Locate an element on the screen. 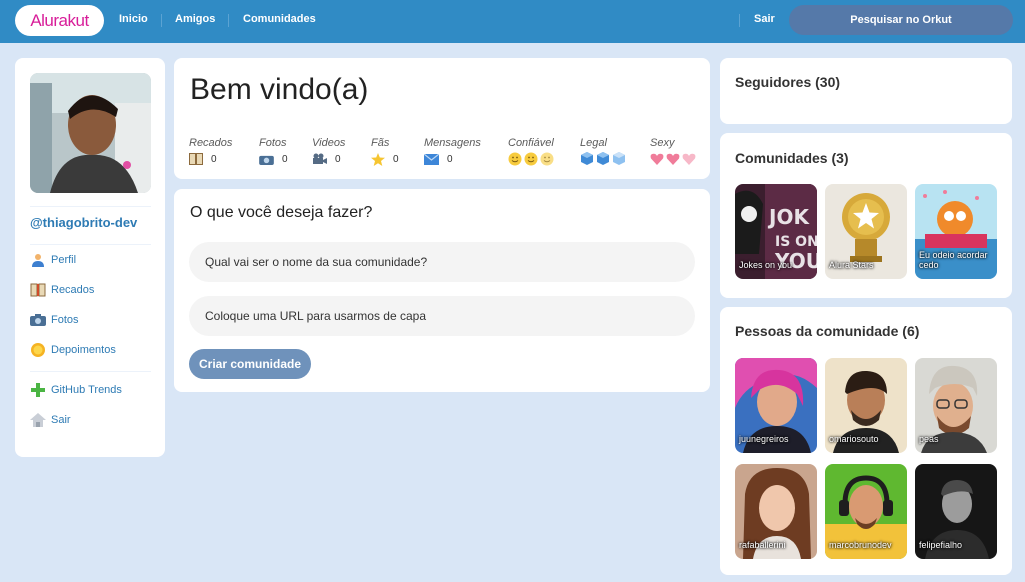 The image size is (1025, 582). community-name: Eu odeio acordar cedo is located at coordinates (953, 260).